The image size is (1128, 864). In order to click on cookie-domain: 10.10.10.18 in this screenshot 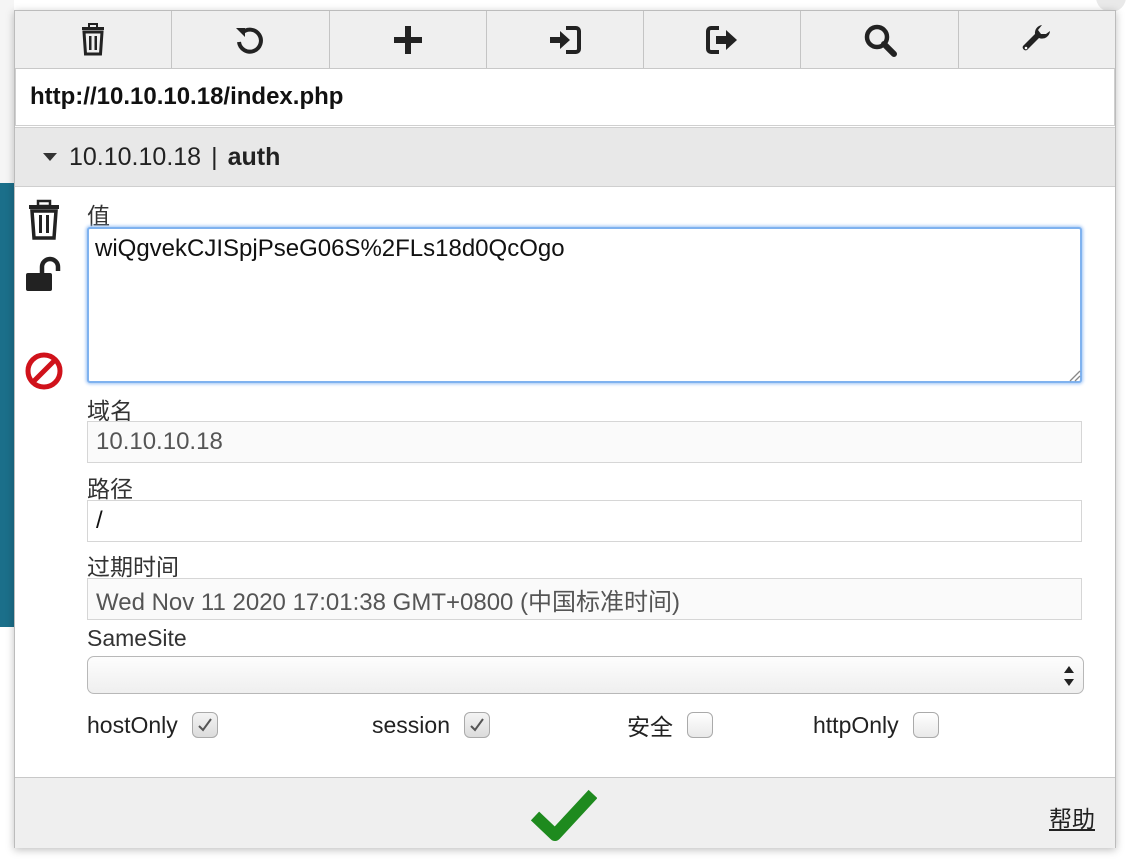, I will do `click(135, 156)`.